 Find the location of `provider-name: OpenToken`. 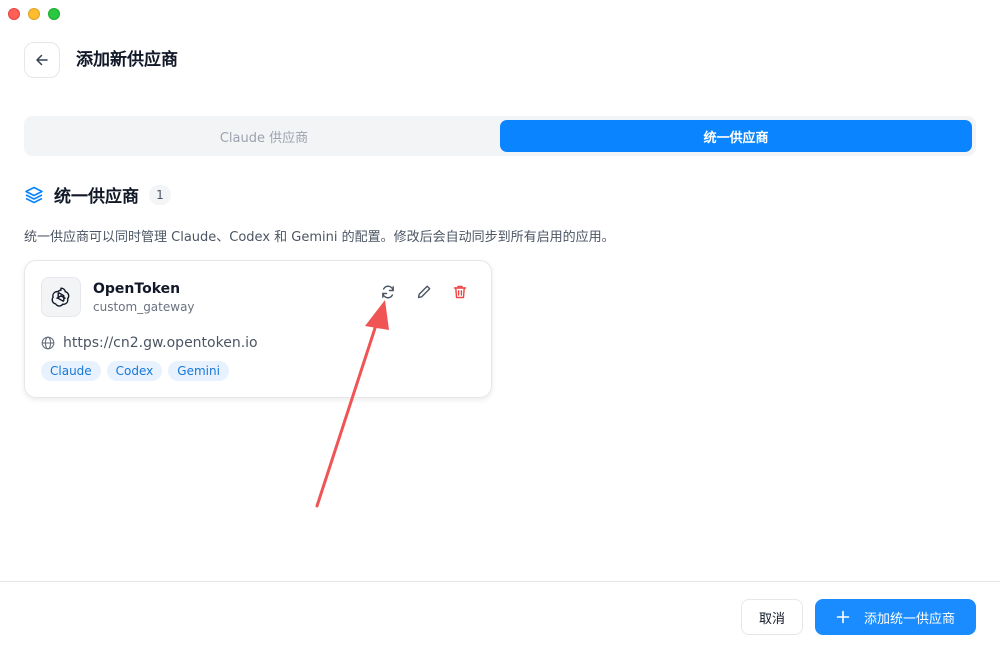

provider-name: OpenToken is located at coordinates (137, 289).